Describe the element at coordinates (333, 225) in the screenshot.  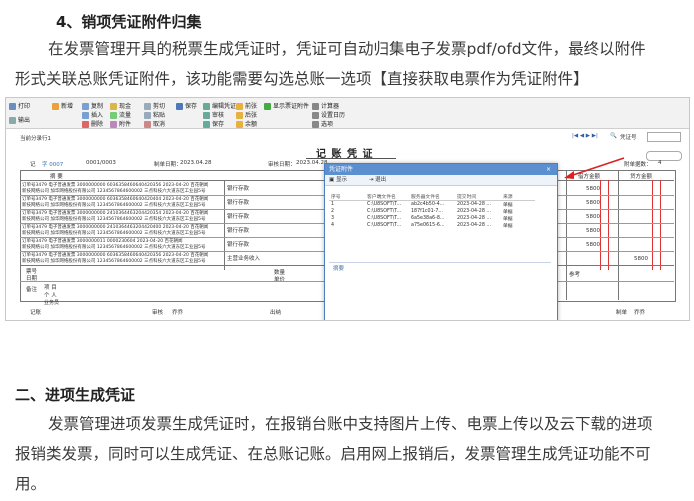
I see `cell-index: 4` at that location.